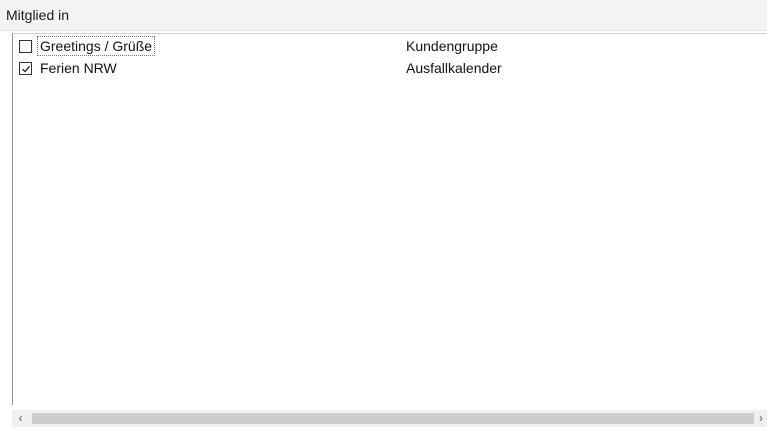 The width and height of the screenshot is (767, 439). Describe the element at coordinates (761, 418) in the screenshot. I see `scroll-right-arrow-icon: ›` at that location.